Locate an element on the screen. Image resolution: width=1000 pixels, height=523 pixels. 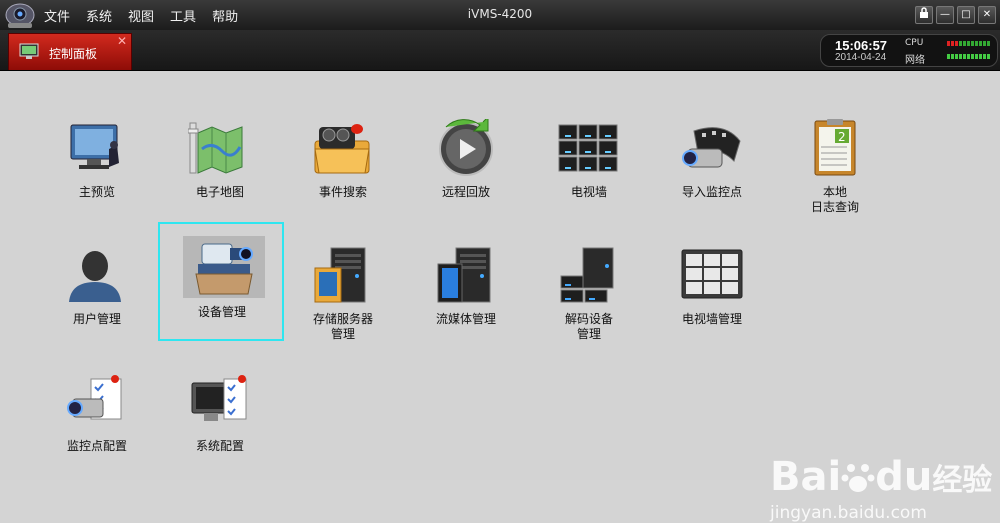
svg-text: 2 is located at coordinates (842, 137).